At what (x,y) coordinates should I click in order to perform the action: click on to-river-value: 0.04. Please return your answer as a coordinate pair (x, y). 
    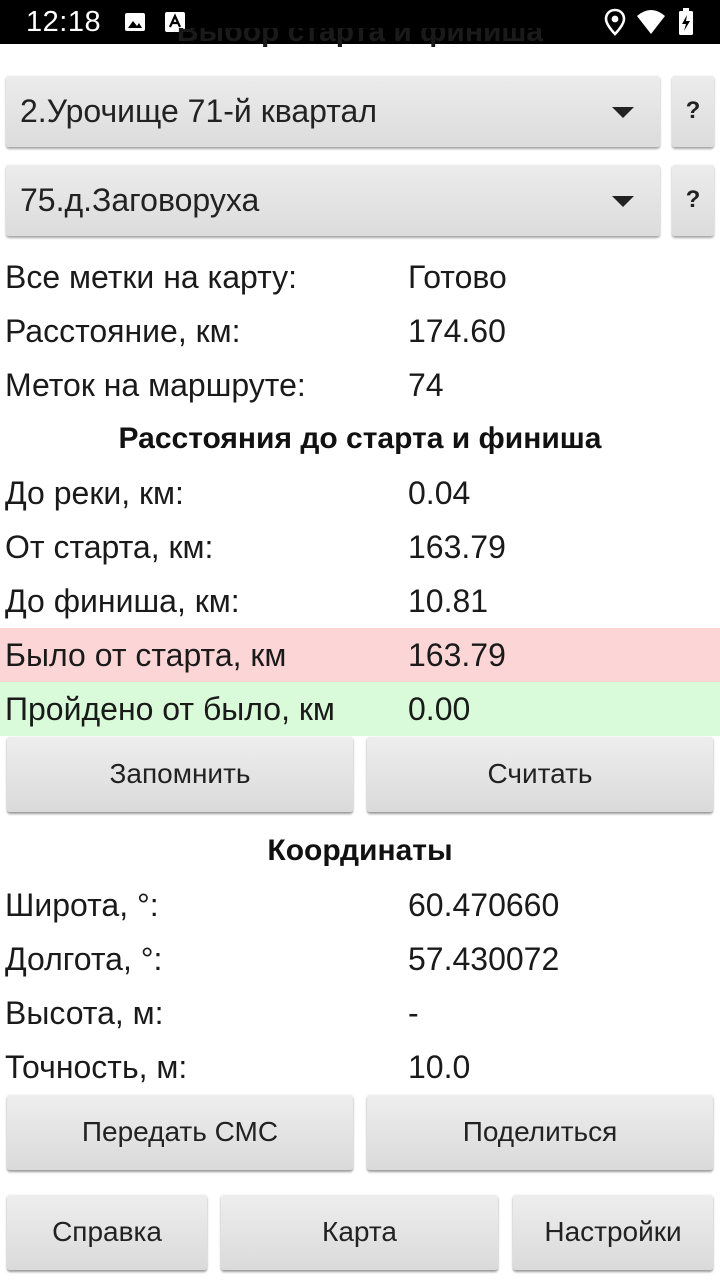
    Looking at the image, I should click on (439, 493).